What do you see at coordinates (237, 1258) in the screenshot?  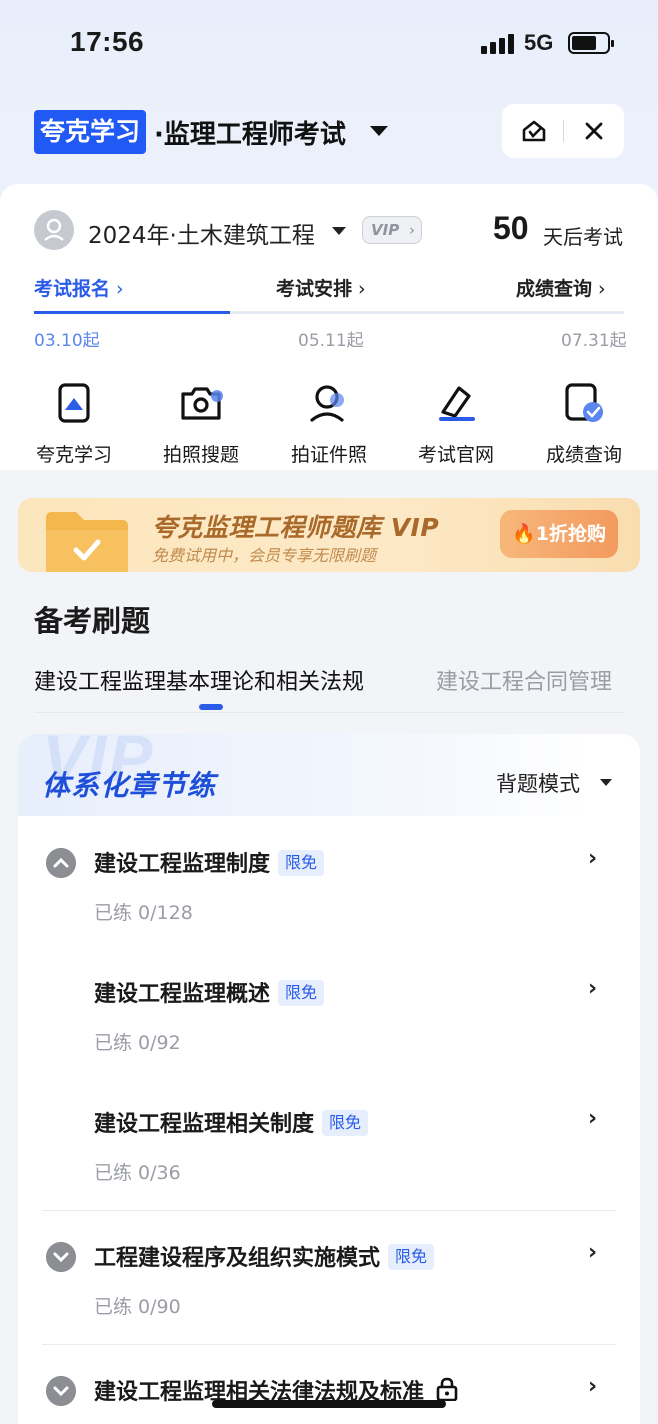 I see `chapter-title: 工程建设程序及组织实施模式` at bounding box center [237, 1258].